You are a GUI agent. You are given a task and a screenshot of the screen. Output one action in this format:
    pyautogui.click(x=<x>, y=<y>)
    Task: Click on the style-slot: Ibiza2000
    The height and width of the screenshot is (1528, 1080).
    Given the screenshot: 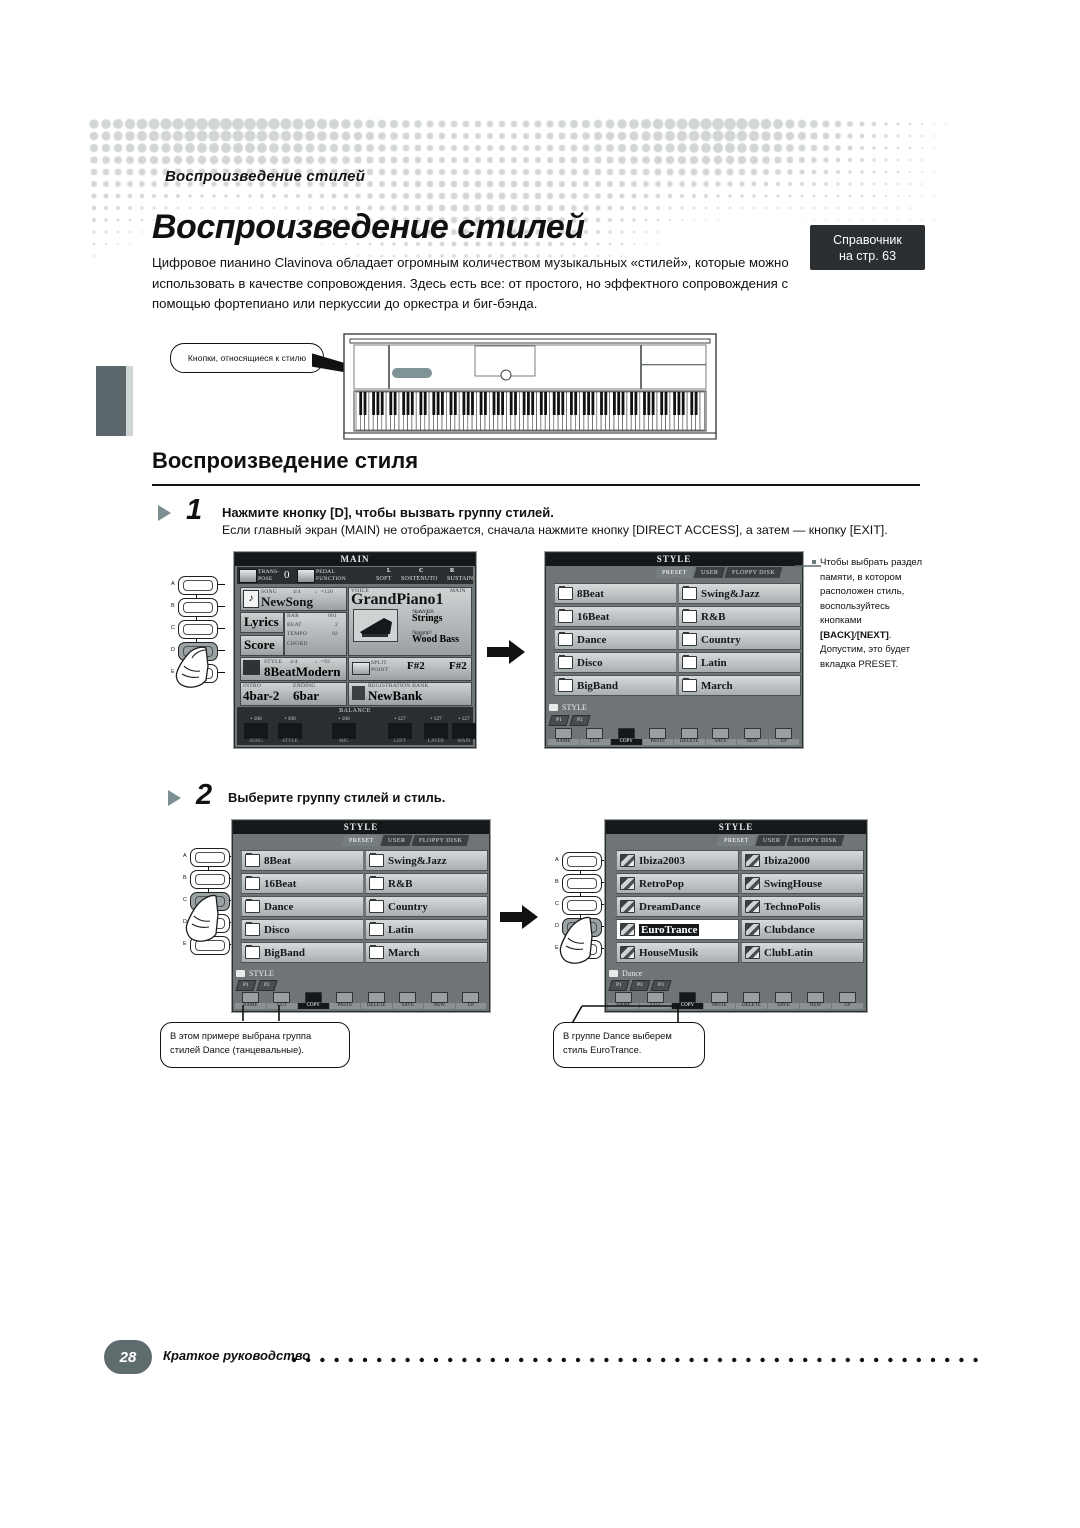 What is the action you would take?
    pyautogui.click(x=801, y=860)
    